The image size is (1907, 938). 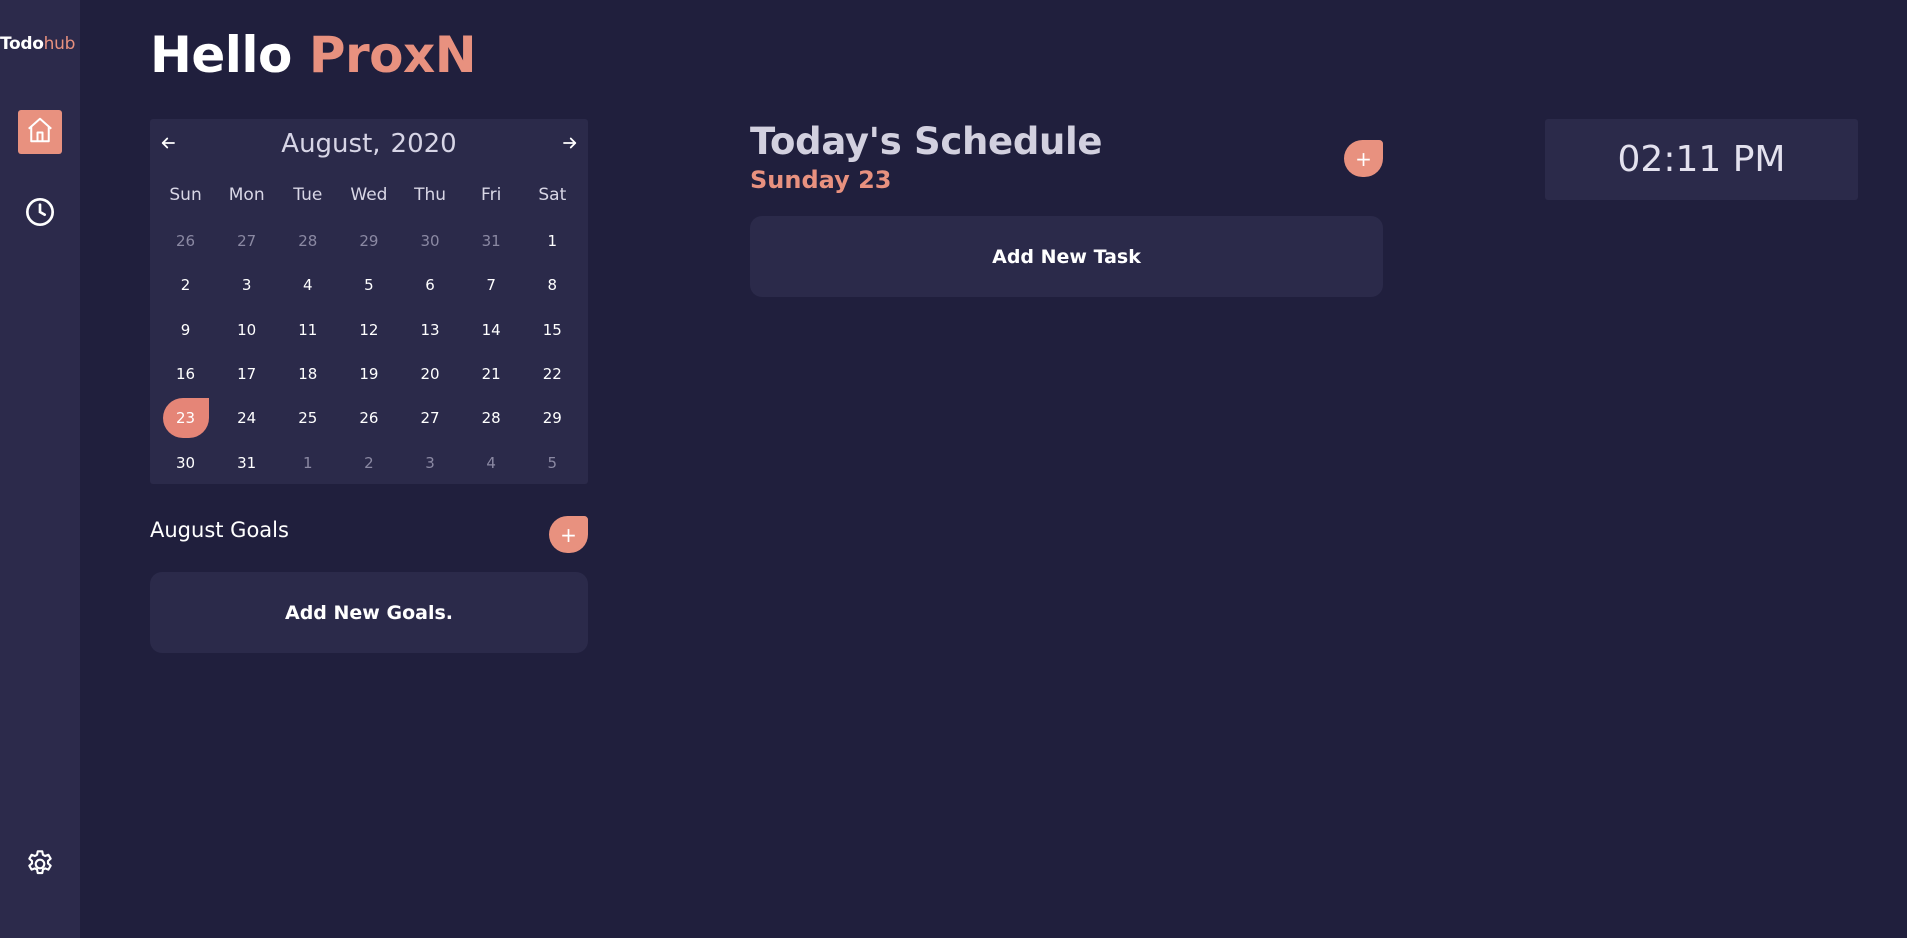 I want to click on add-new-task-label: Add New Task, so click(x=1066, y=256).